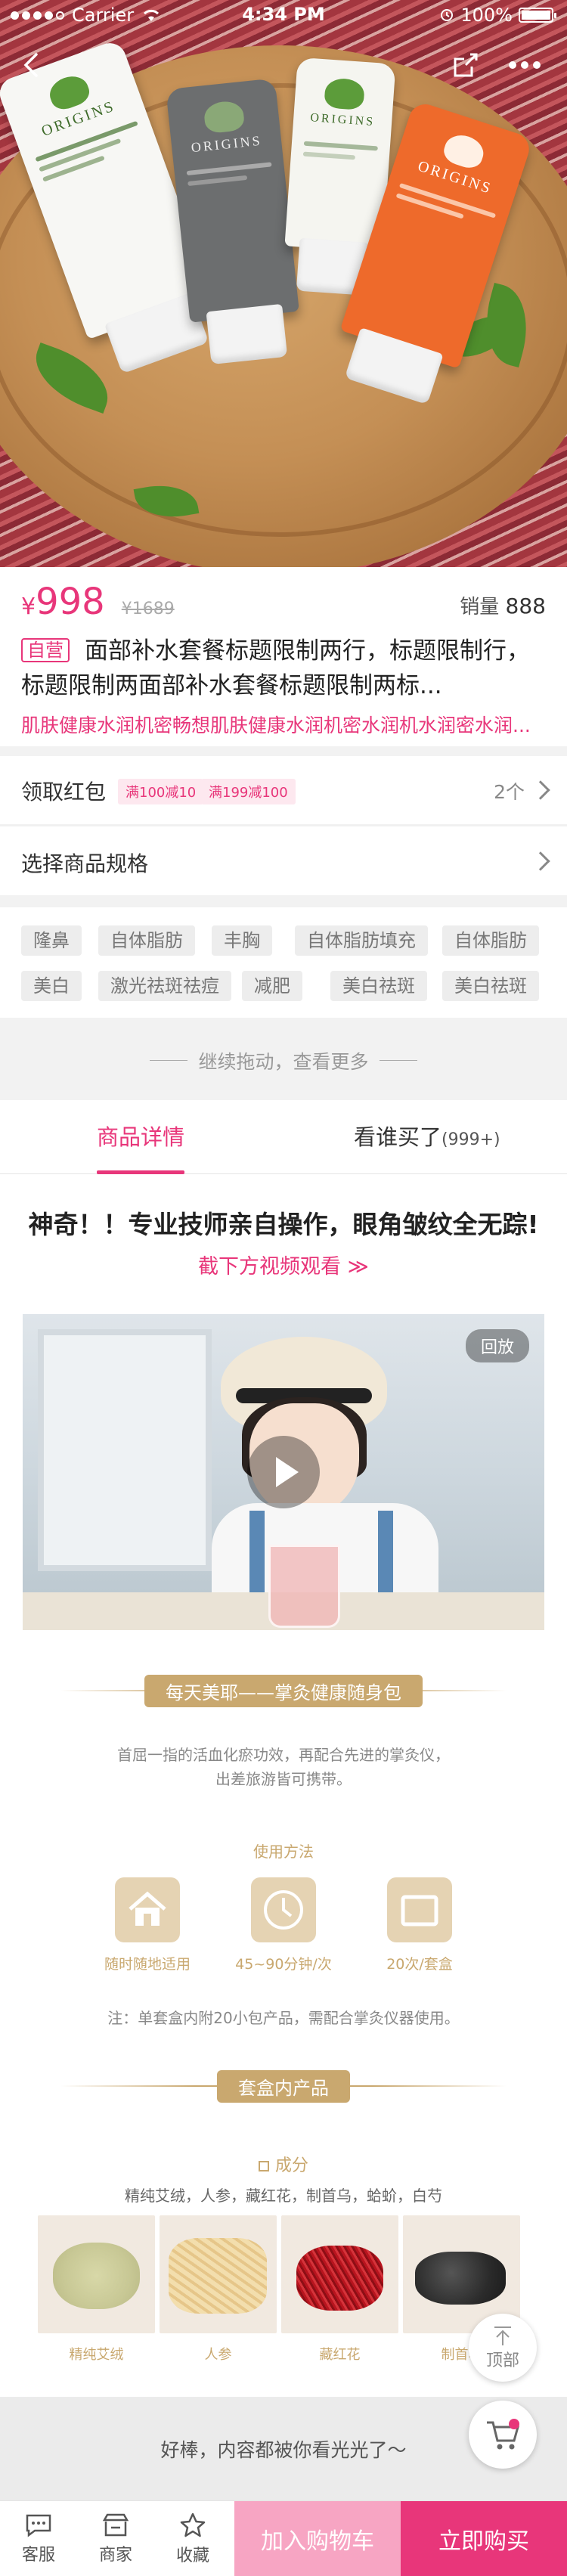 The image size is (567, 2576). I want to click on usage-item: 20次/套盒, so click(420, 1925).